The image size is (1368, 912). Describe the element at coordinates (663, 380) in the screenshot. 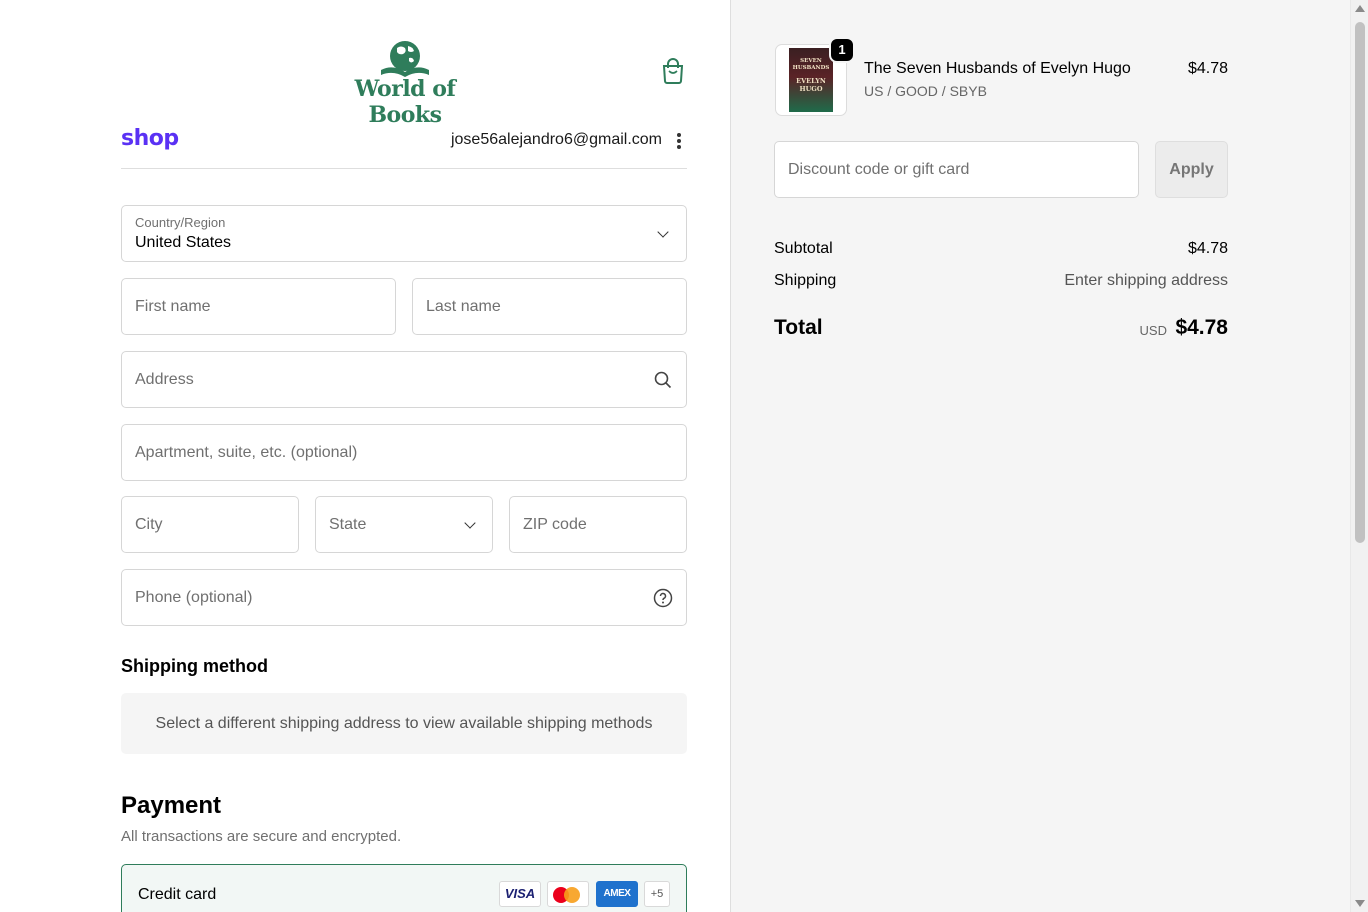

I see `search-icon` at that location.